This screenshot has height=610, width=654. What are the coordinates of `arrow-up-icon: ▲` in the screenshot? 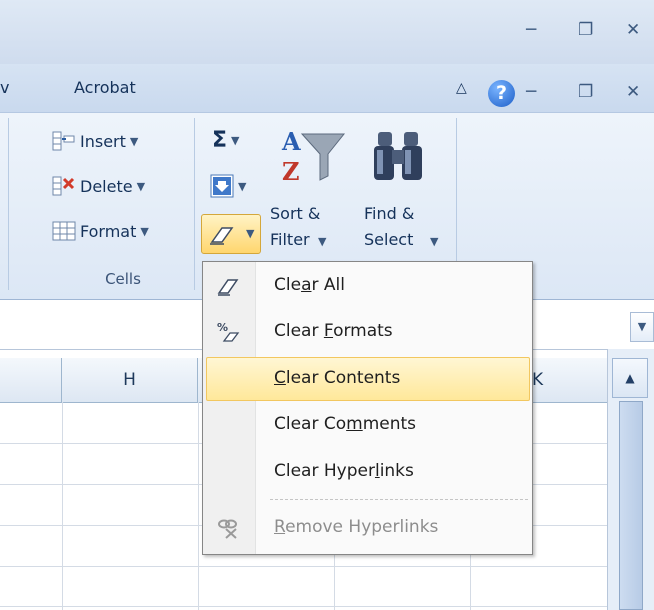 It's located at (630, 378).